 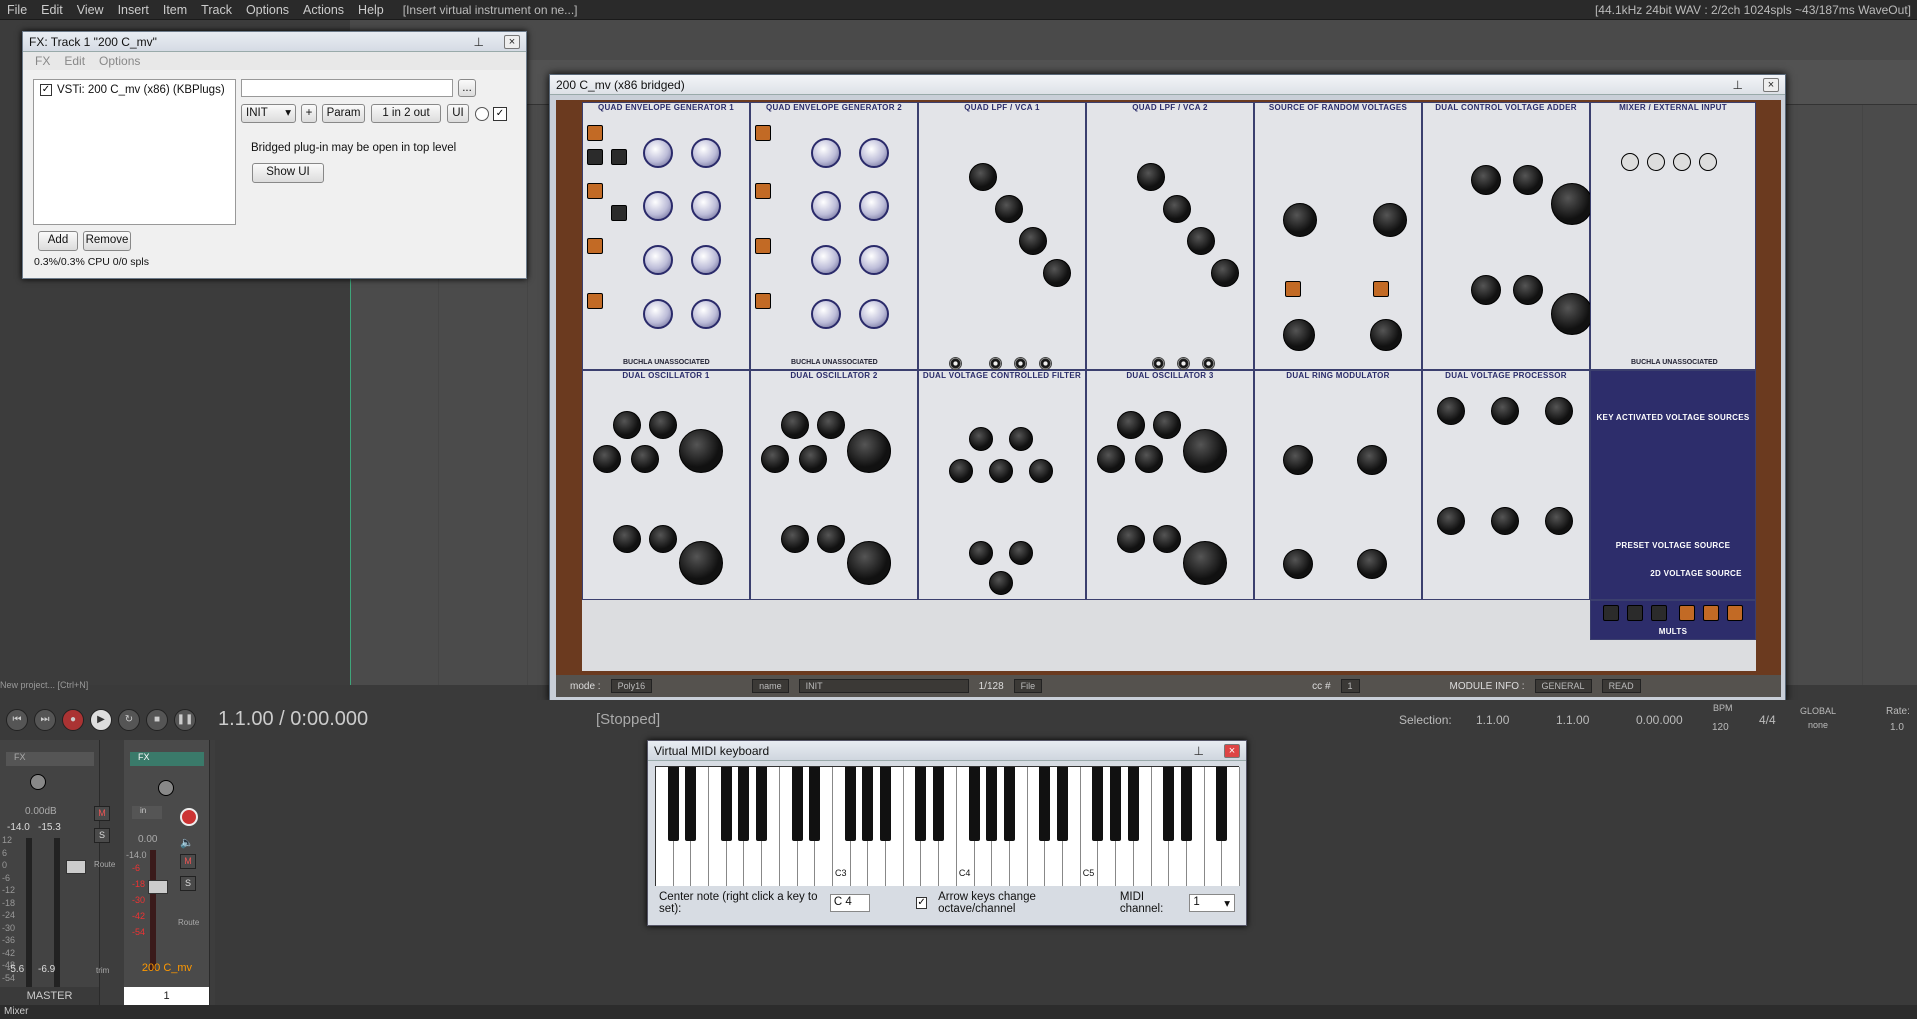 What do you see at coordinates (17, 720) in the screenshot?
I see `go-start-icon: ⏮` at bounding box center [17, 720].